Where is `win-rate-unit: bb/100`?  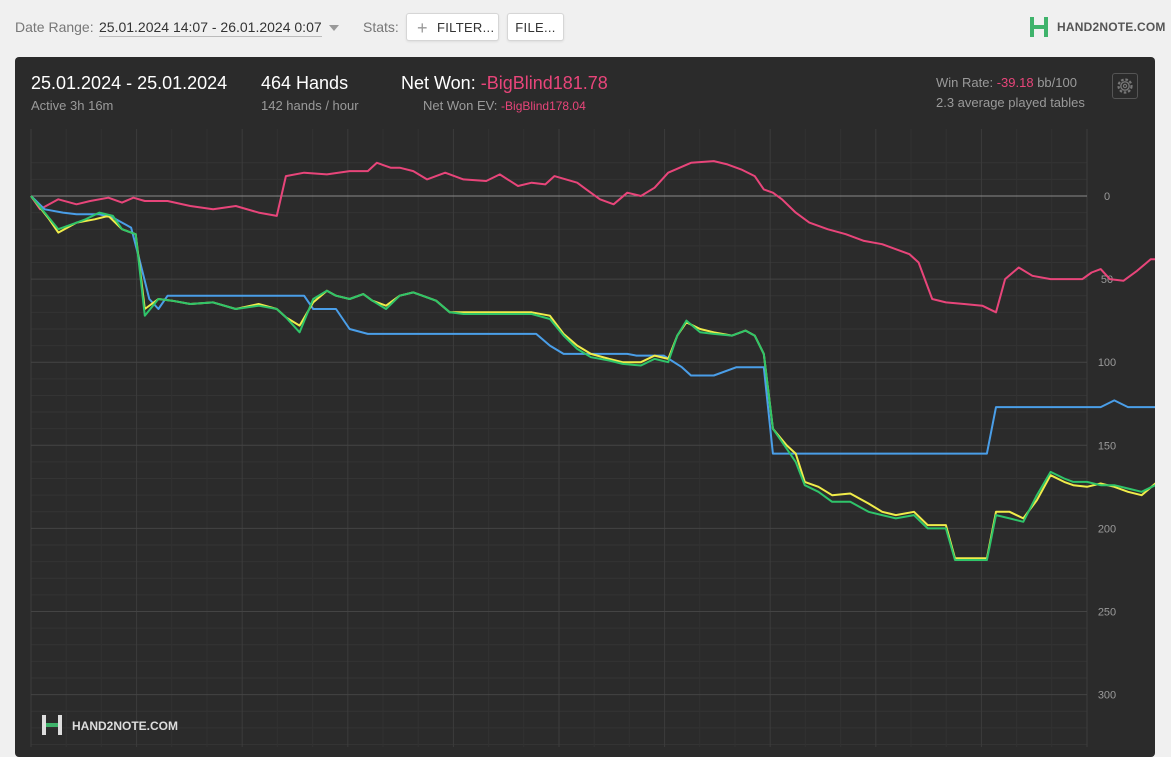
win-rate-unit: bb/100 is located at coordinates (1057, 82).